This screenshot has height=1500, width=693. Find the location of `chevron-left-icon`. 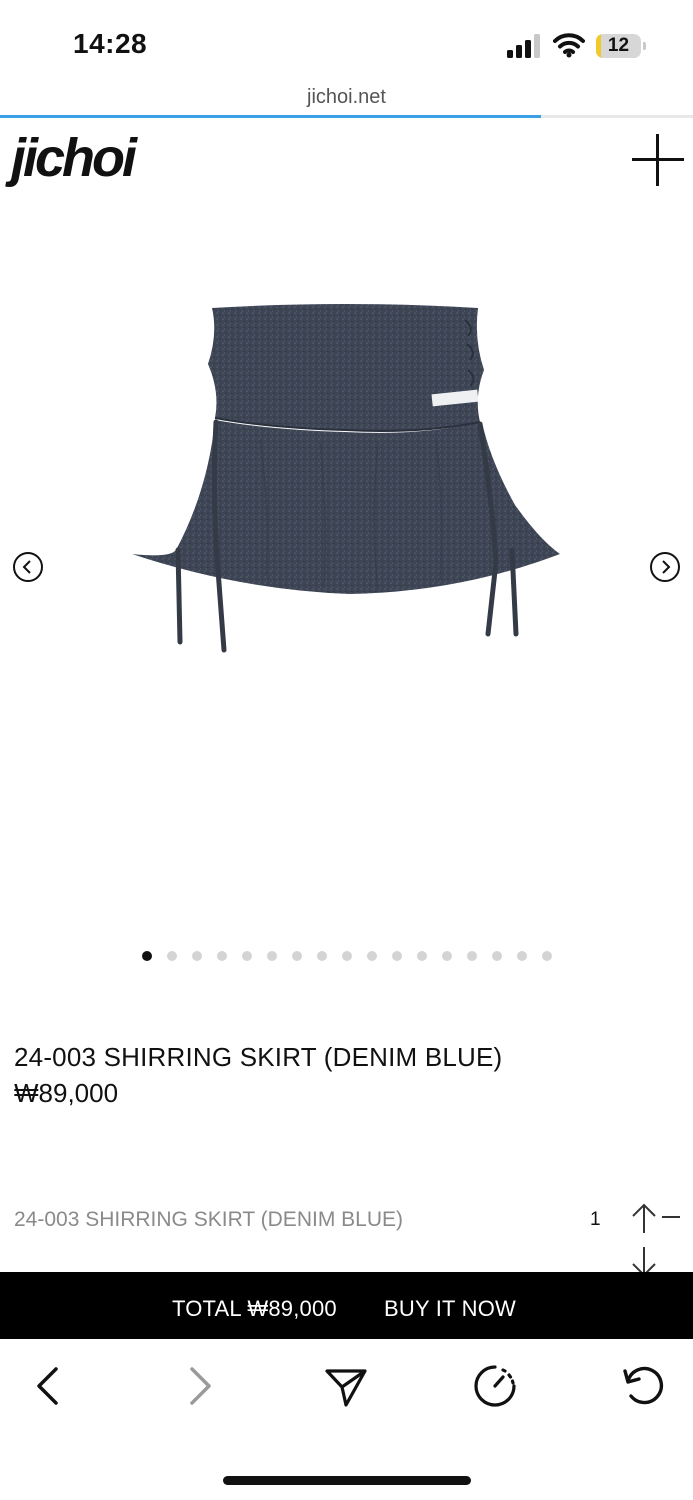

chevron-left-icon is located at coordinates (26, 567).